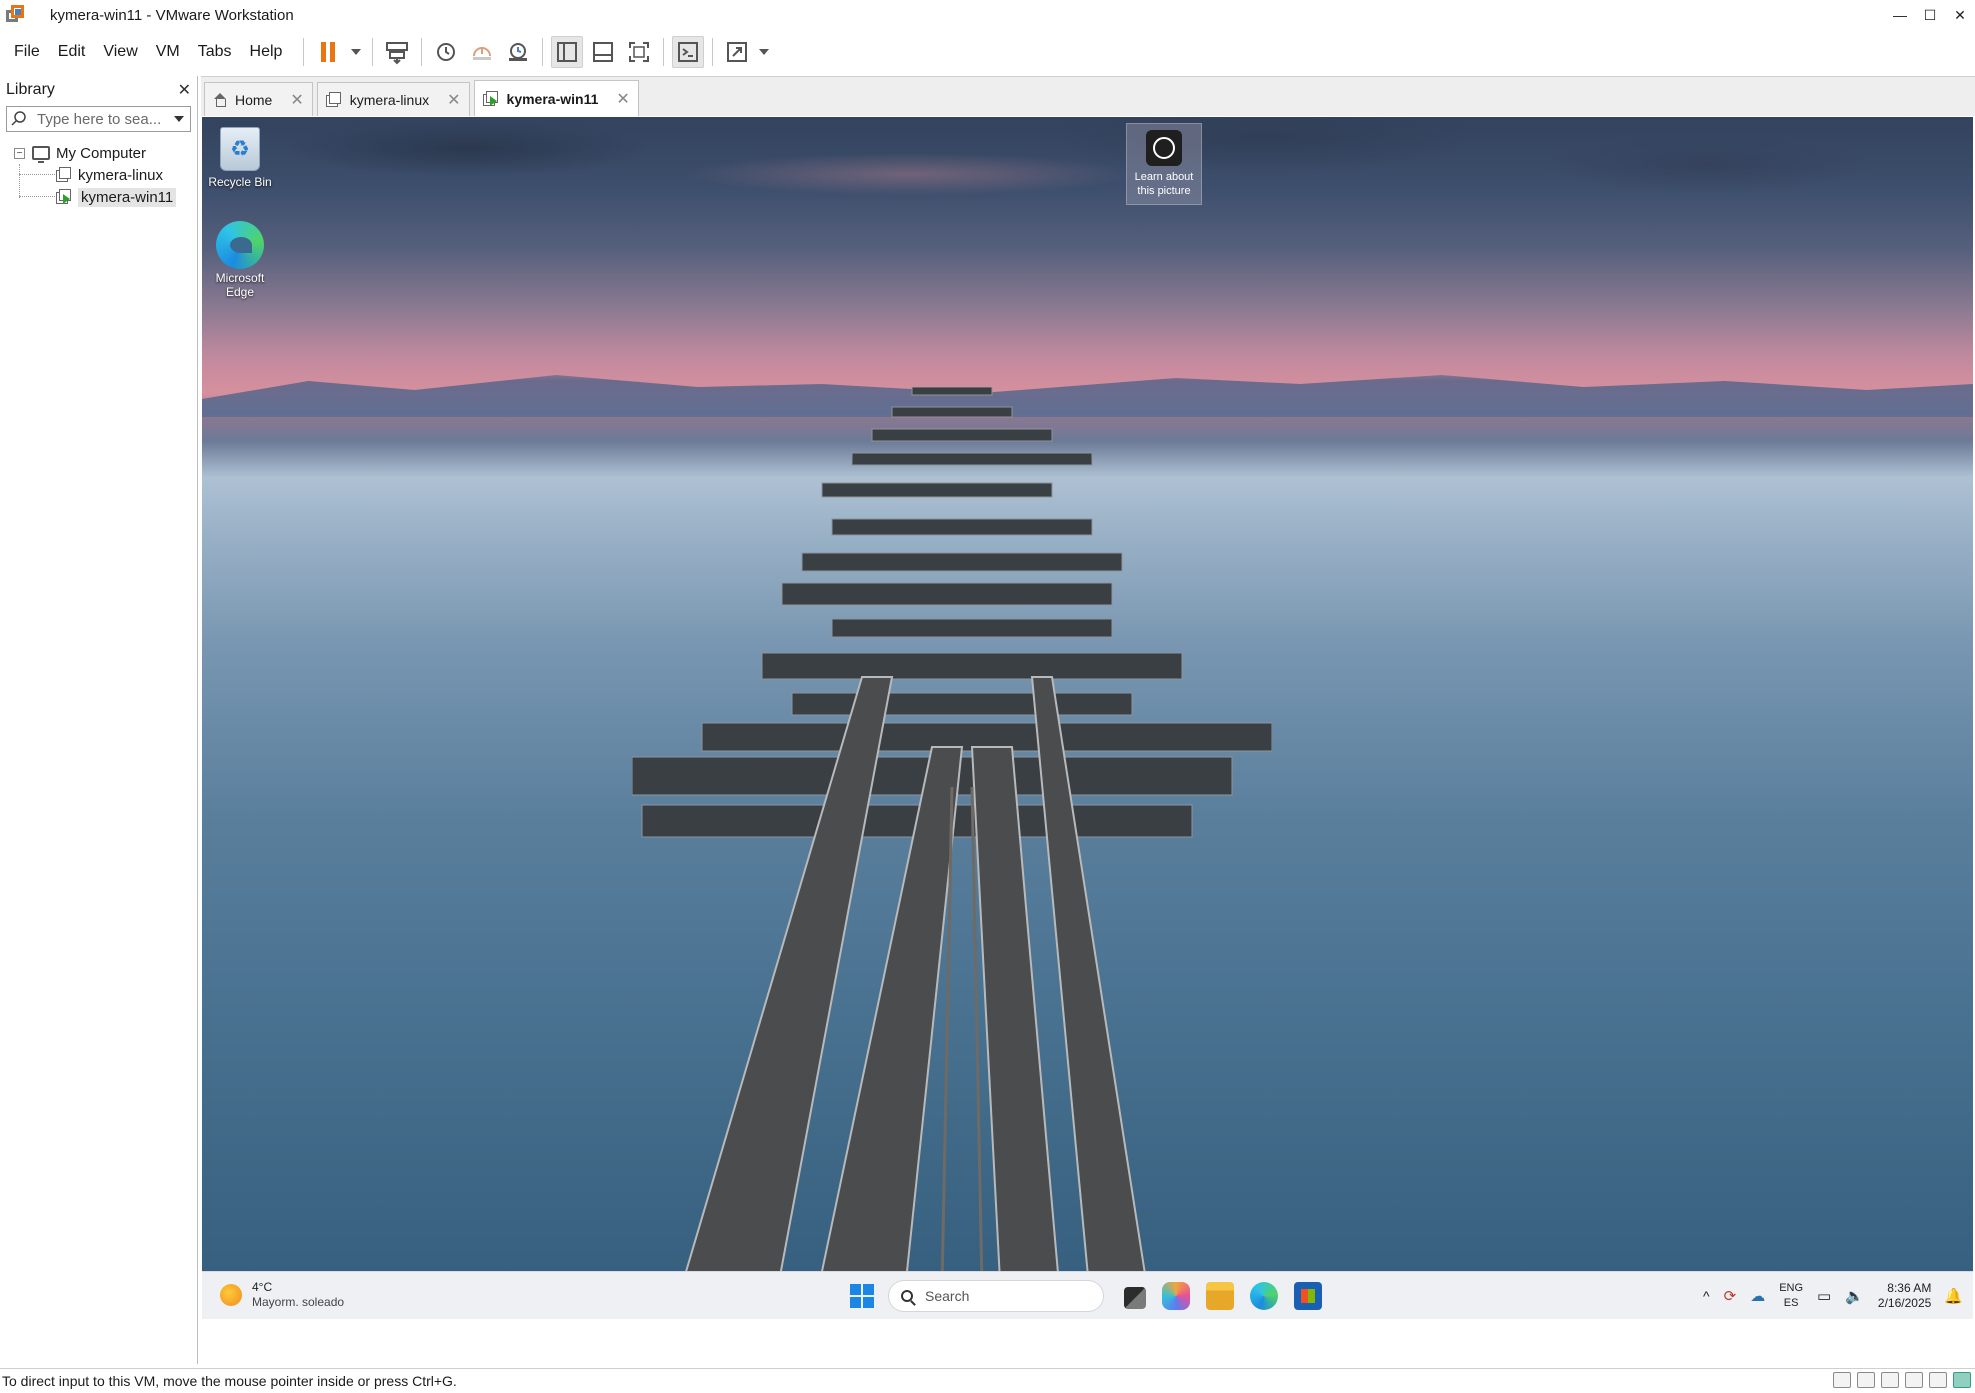 The image size is (1975, 1393). Describe the element at coordinates (639, 52) in the screenshot. I see `full-screen-button` at that location.